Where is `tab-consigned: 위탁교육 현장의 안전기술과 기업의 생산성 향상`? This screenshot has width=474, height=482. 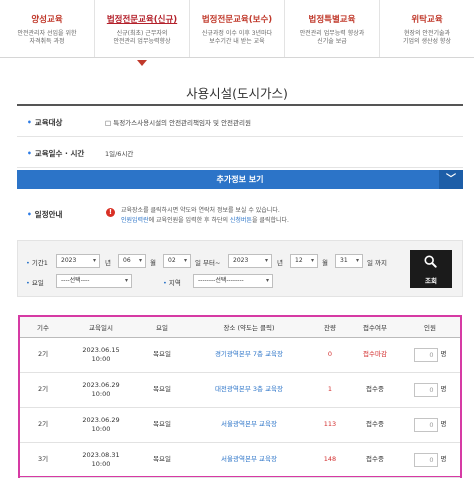 tab-consigned: 위탁교육 현장의 안전기술과 기업의 생산성 향상 is located at coordinates (427, 28).